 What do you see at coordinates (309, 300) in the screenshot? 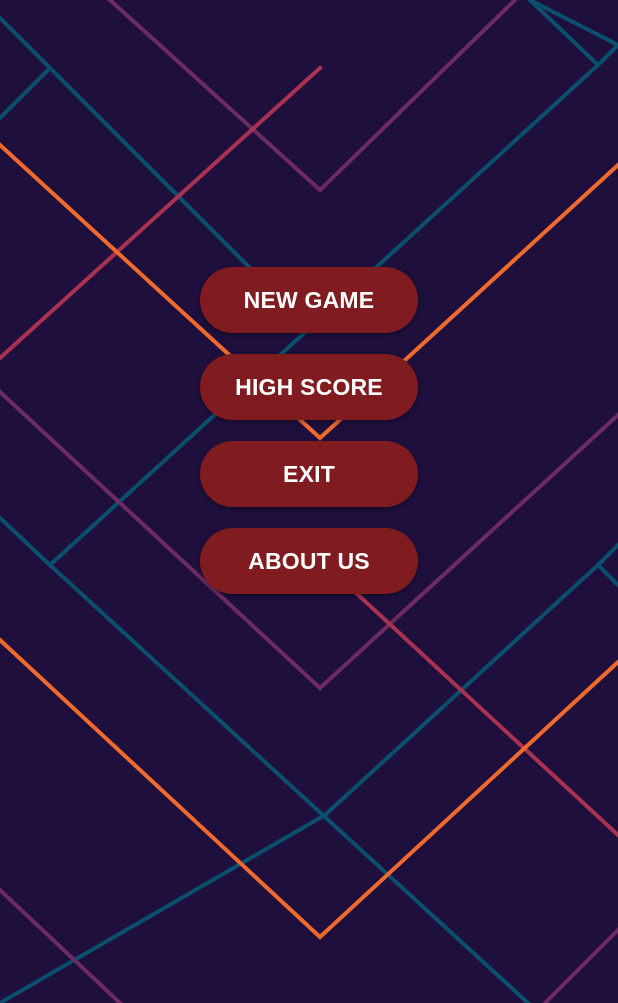
I see `new-game-button: NEW GAME` at bounding box center [309, 300].